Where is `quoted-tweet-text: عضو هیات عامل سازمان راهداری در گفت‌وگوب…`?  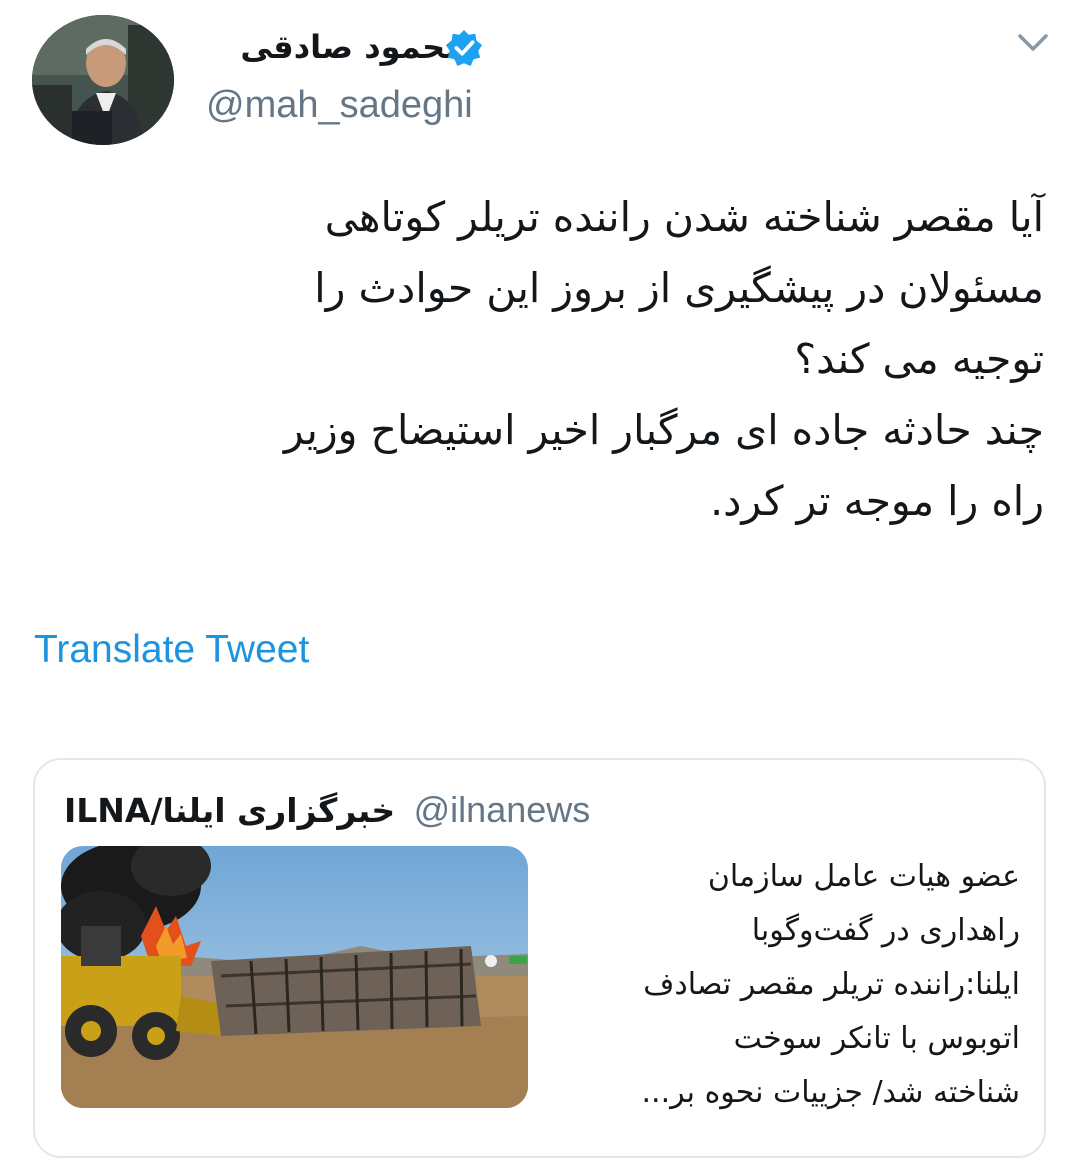 quoted-tweet-text: عضو هیات عامل سازمان راهداری در گفت‌وگوب… is located at coordinates (805, 985).